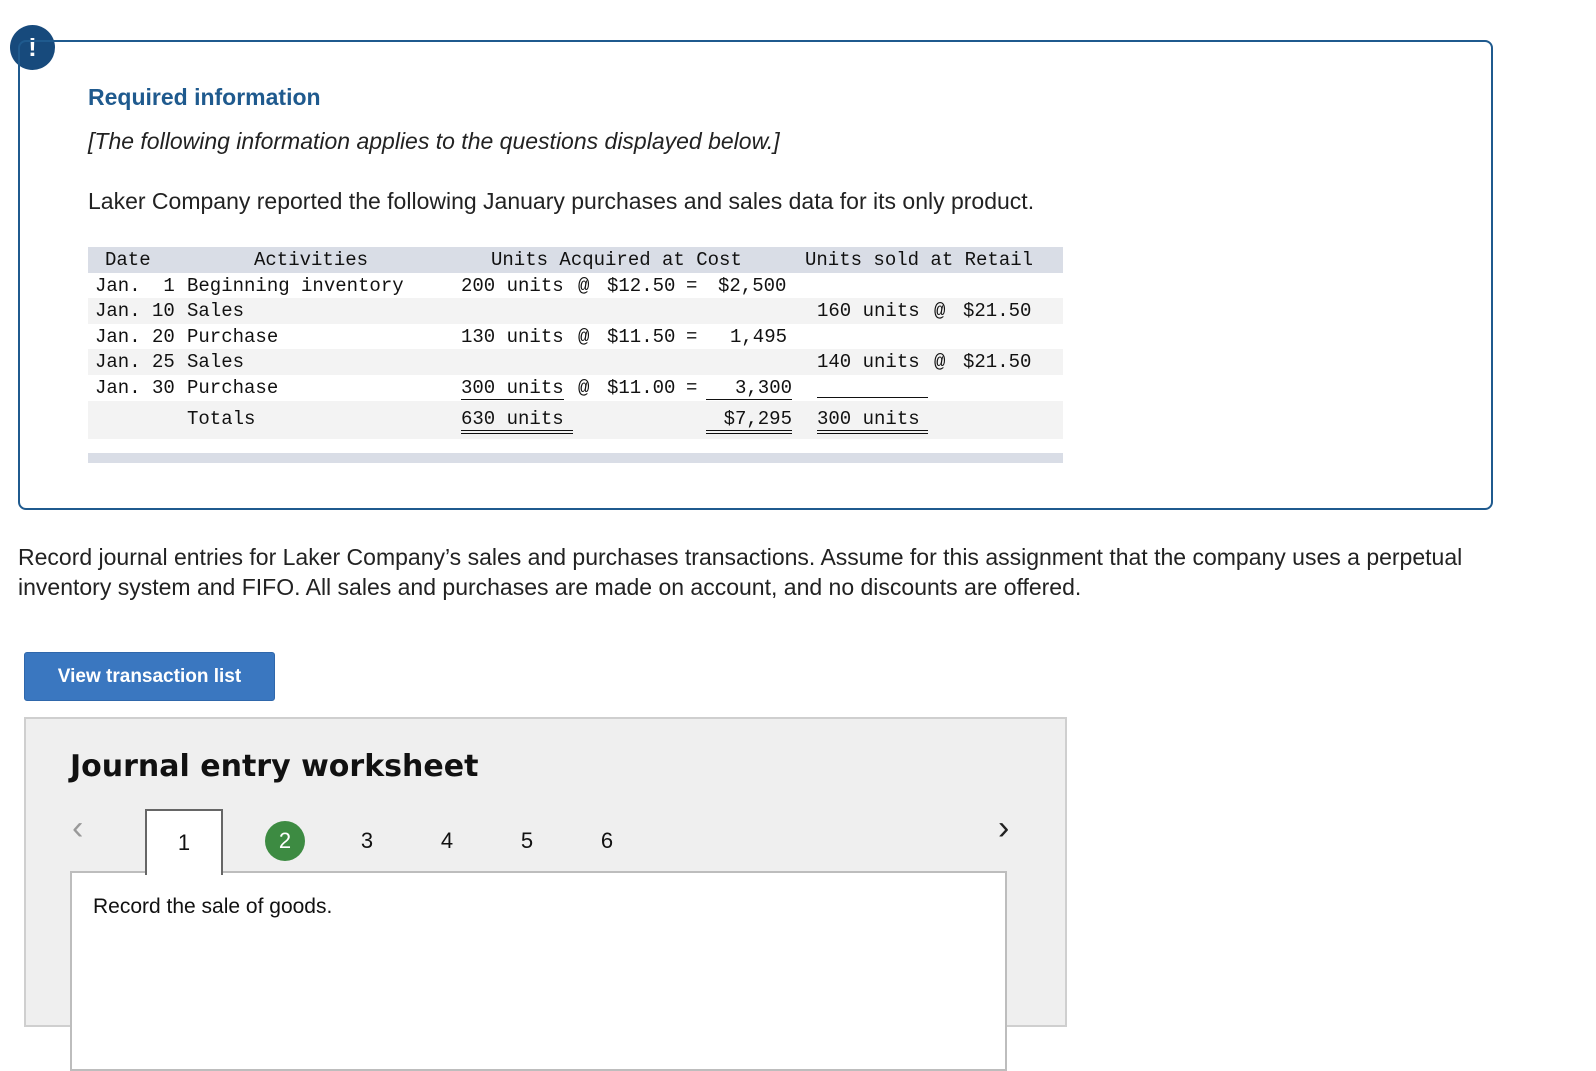 This screenshot has height=1071, width=1596. Describe the element at coordinates (749, 388) in the screenshot. I see `row-acquired-total: 3,300` at that location.